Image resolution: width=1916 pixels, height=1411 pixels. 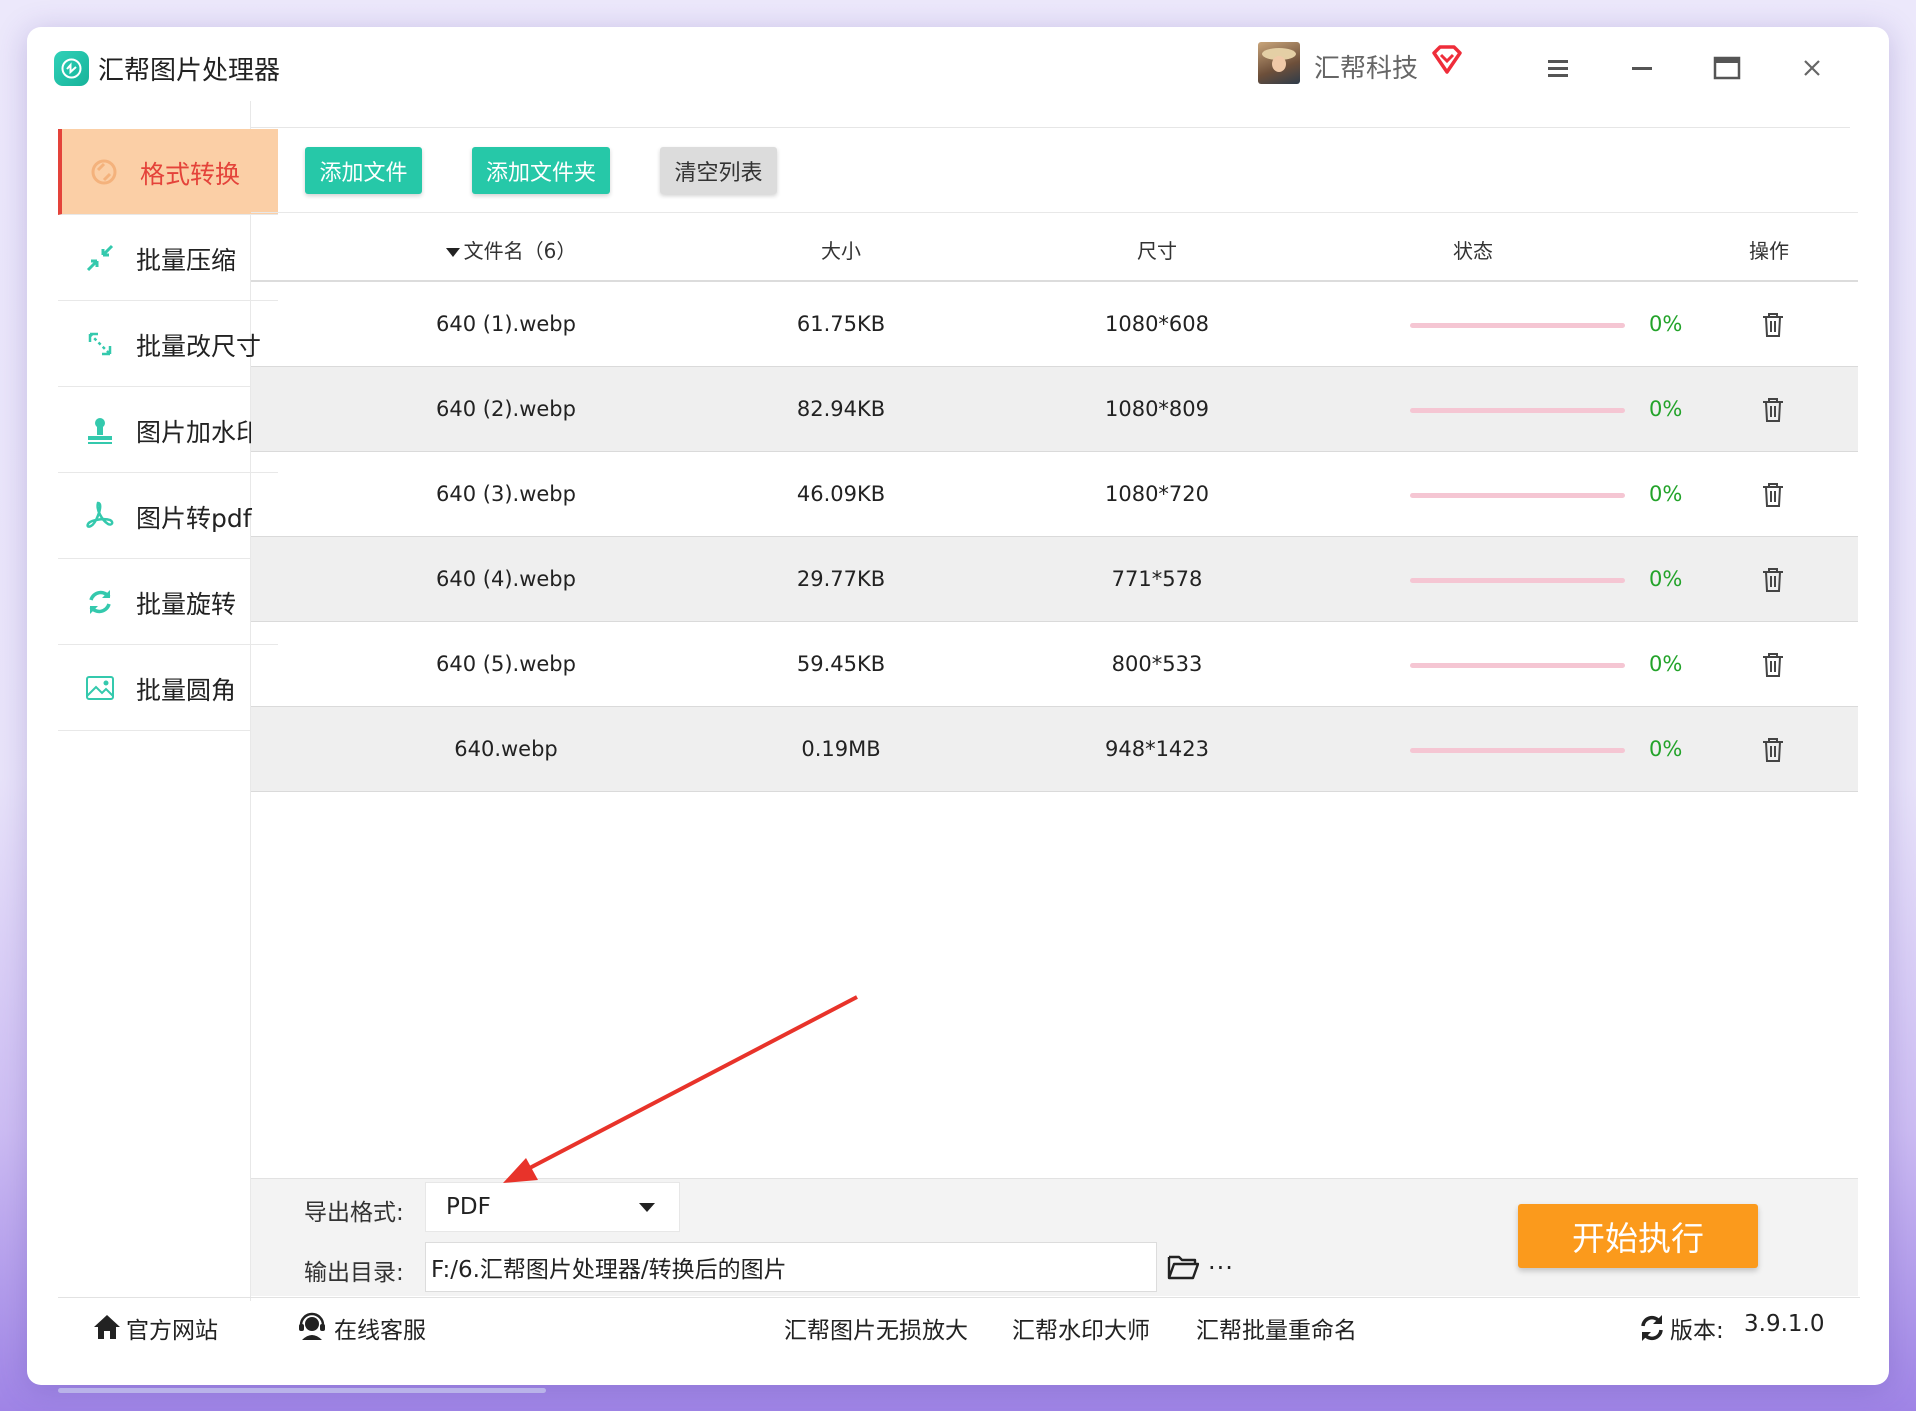 What do you see at coordinates (452, 252) in the screenshot?
I see `sort-caret-icon` at bounding box center [452, 252].